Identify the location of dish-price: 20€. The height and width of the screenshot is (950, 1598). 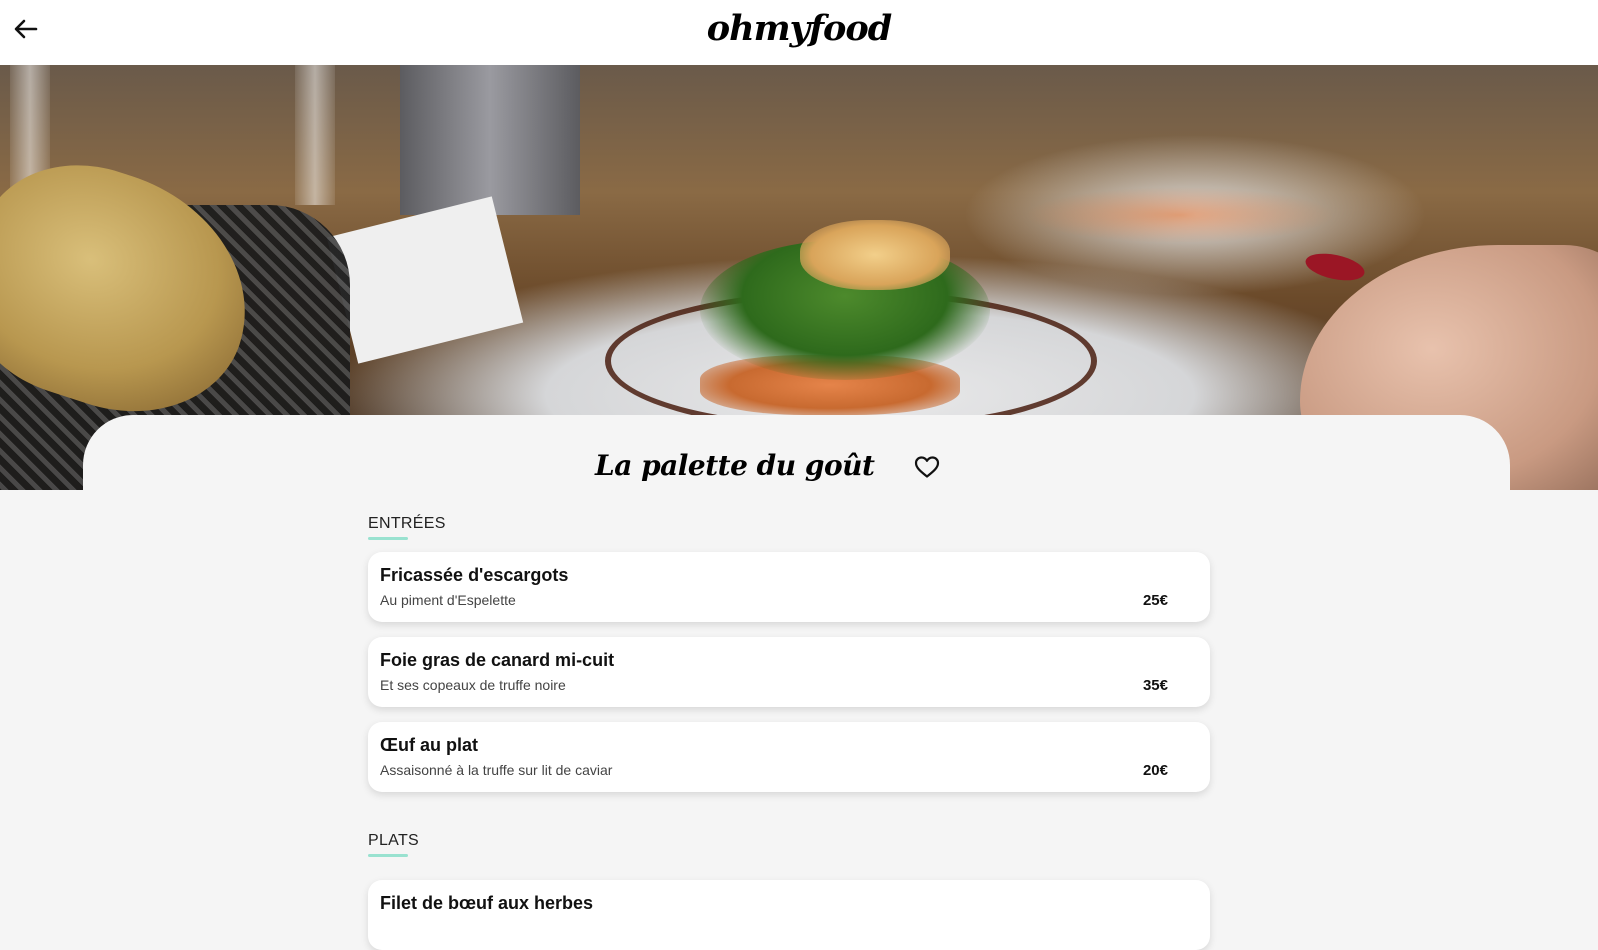
(1155, 770).